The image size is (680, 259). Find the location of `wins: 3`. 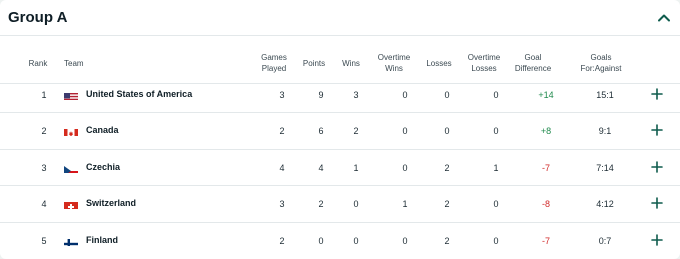

wins: 3 is located at coordinates (356, 95).